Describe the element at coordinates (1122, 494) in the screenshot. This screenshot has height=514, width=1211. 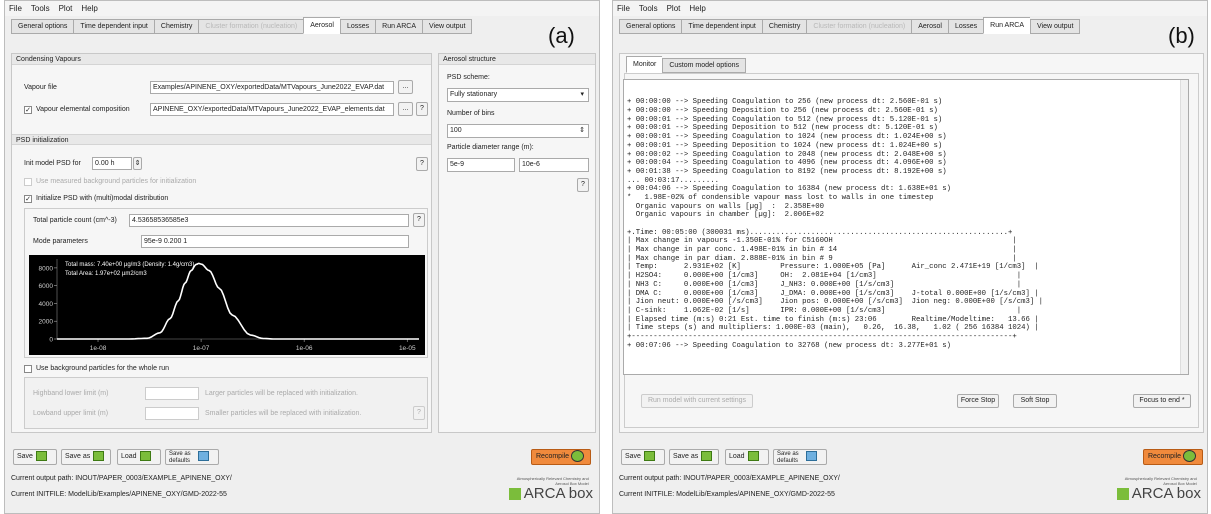
I see `arca-cube-icon` at that location.